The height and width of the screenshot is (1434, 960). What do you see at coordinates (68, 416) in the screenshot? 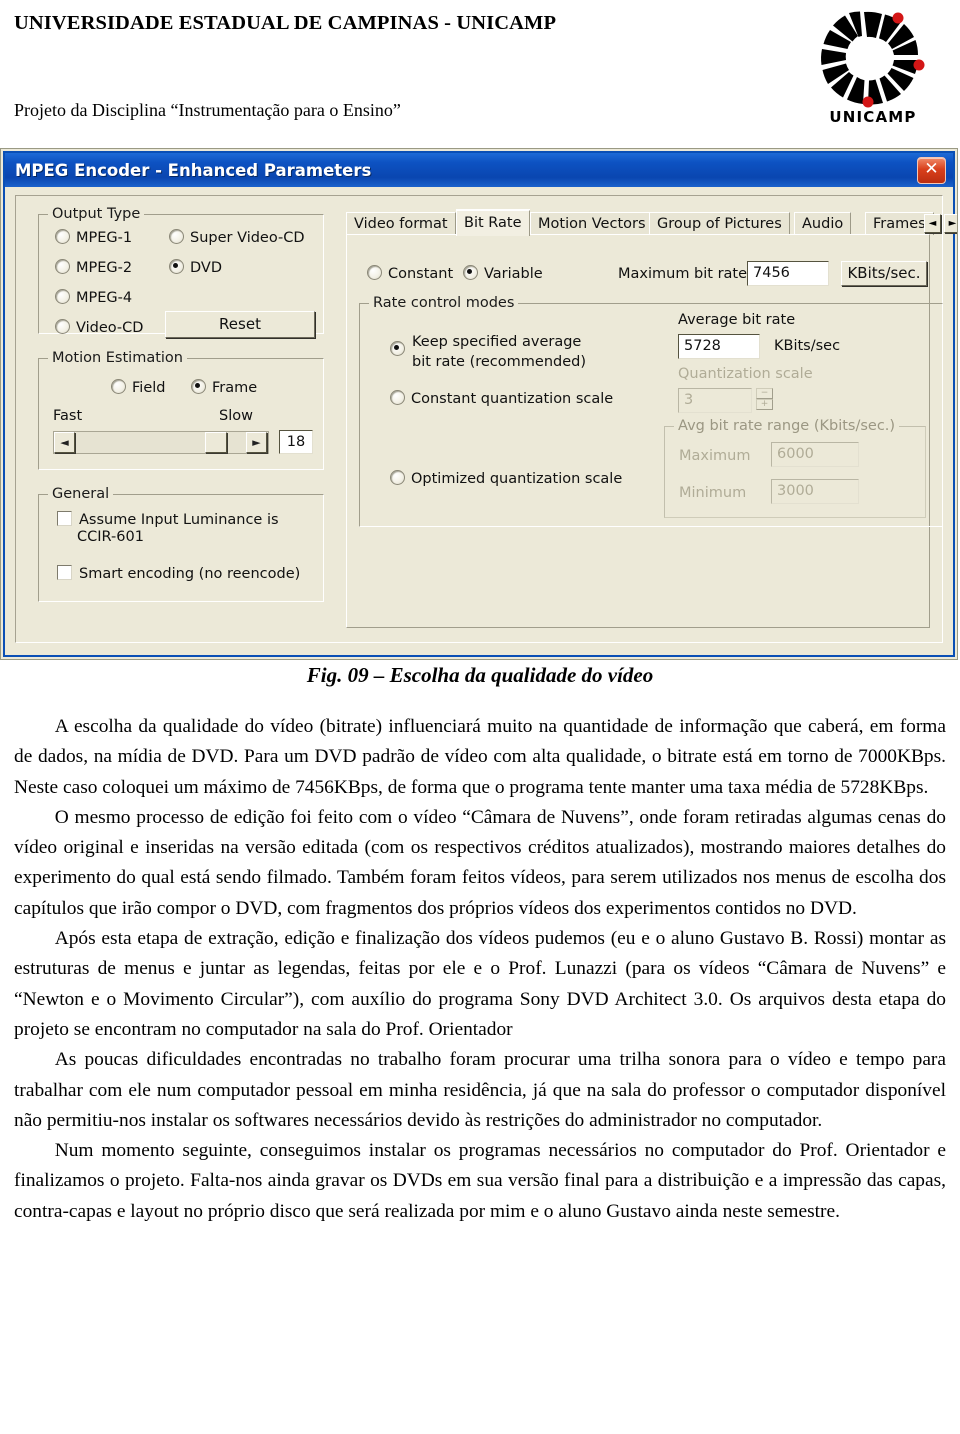
I see `fast-label: Fast` at bounding box center [68, 416].